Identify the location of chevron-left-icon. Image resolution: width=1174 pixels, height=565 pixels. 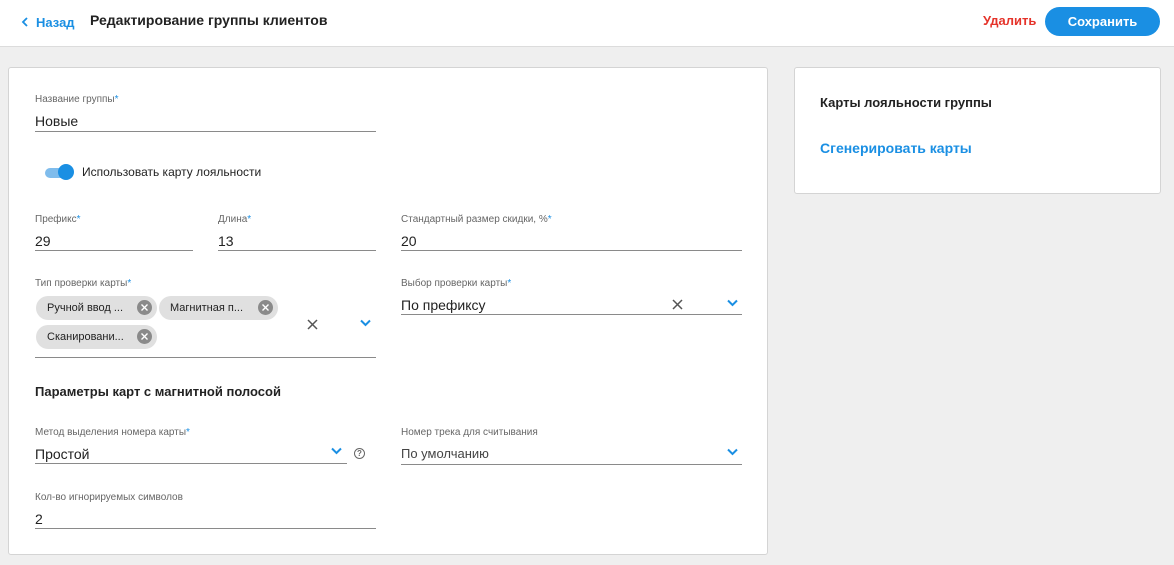
(24, 22).